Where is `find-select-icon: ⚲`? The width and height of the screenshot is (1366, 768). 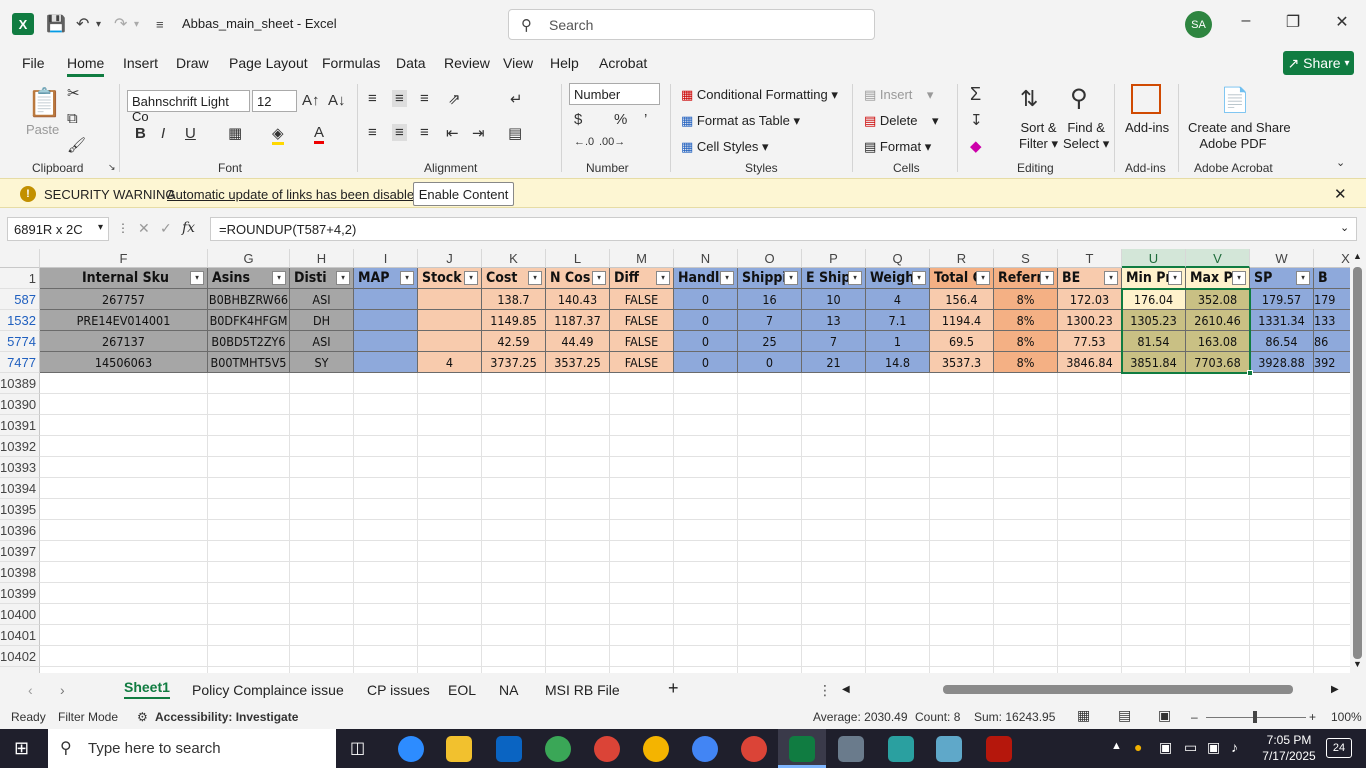
find-select-icon: ⚲ is located at coordinates (1079, 98).